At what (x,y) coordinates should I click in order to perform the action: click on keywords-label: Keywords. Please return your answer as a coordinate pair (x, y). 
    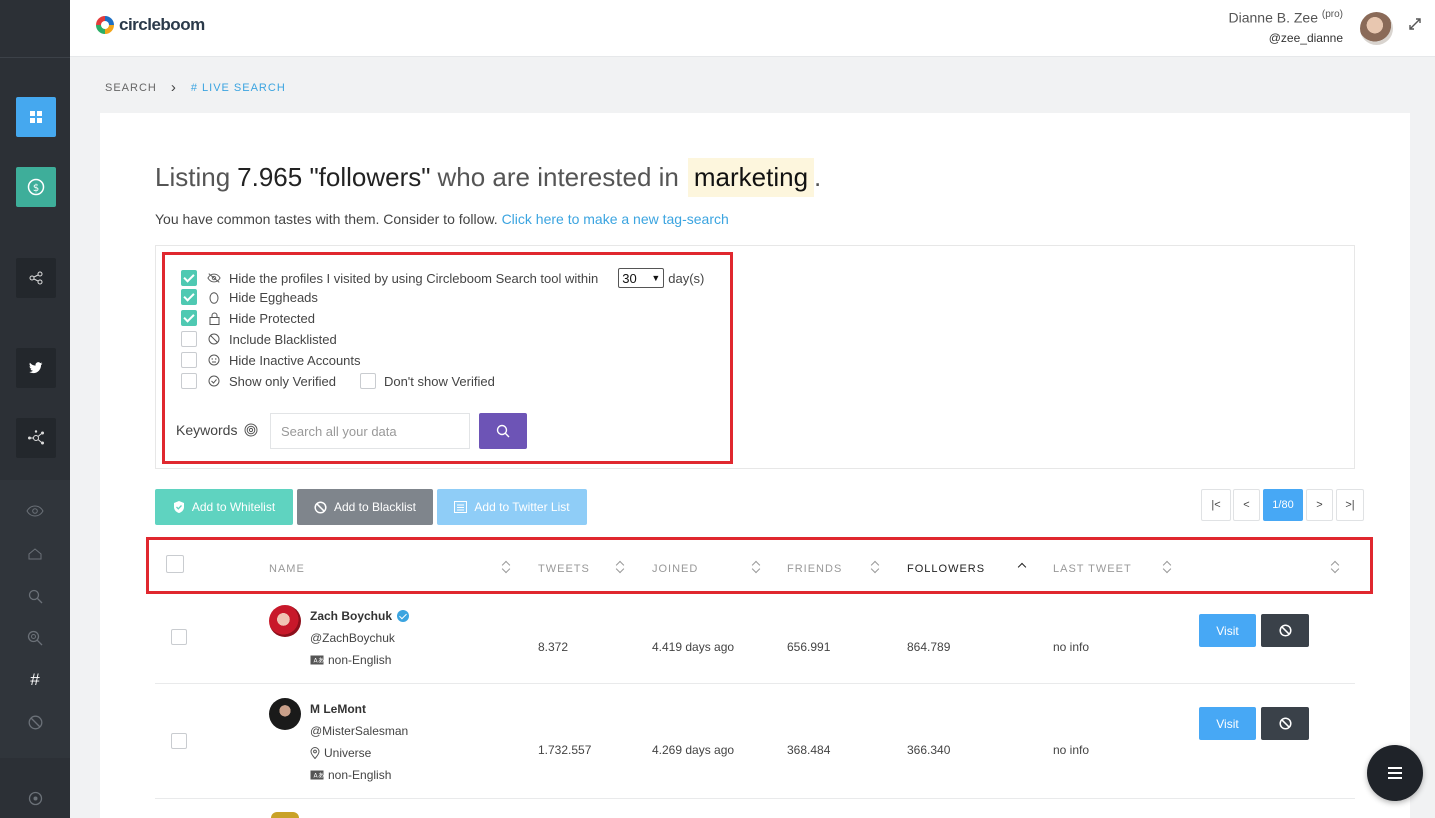
    Looking at the image, I should click on (217, 430).